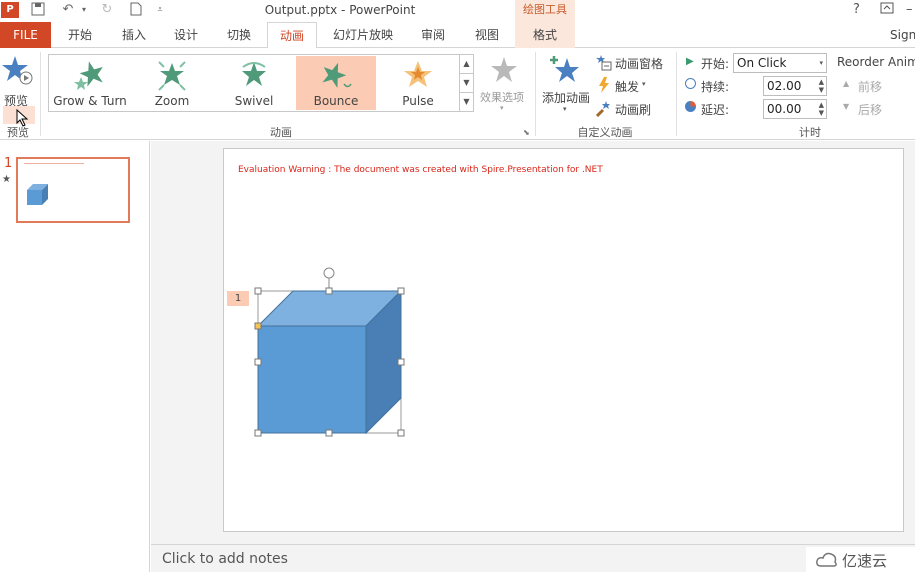  I want to click on effect-options-button: 效果选项 ▾, so click(504, 87).